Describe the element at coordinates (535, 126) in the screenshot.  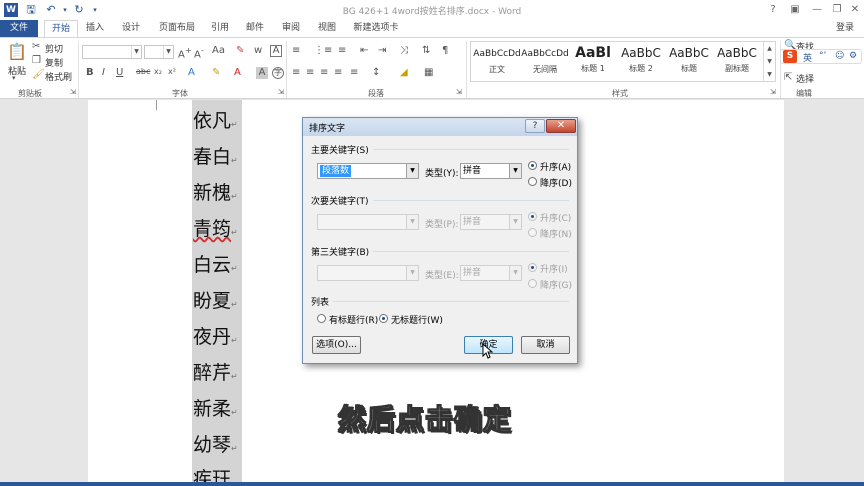
I see `dialog-help-button: ?` at that location.